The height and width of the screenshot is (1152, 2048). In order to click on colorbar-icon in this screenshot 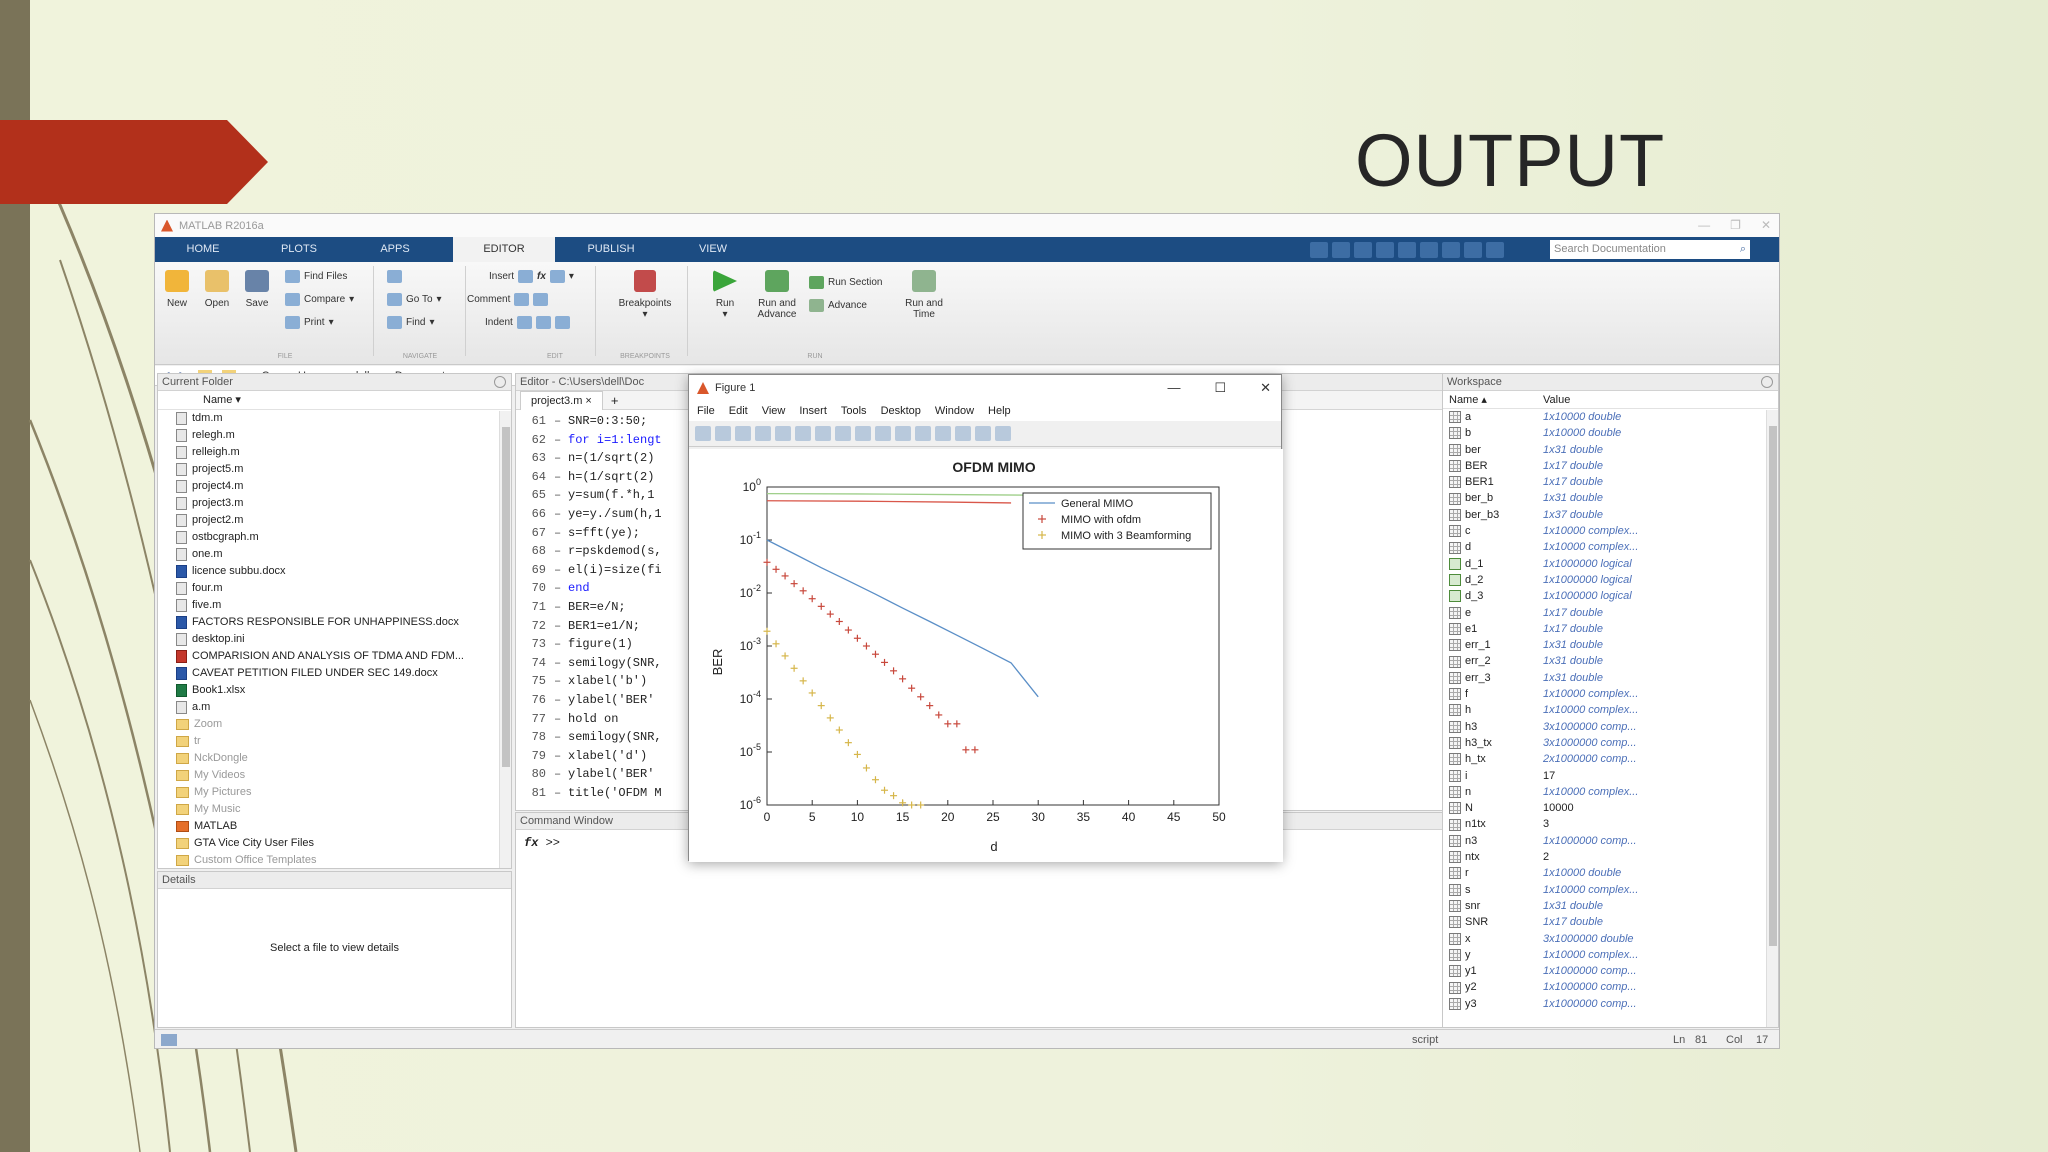, I will do `click(943, 433)`.